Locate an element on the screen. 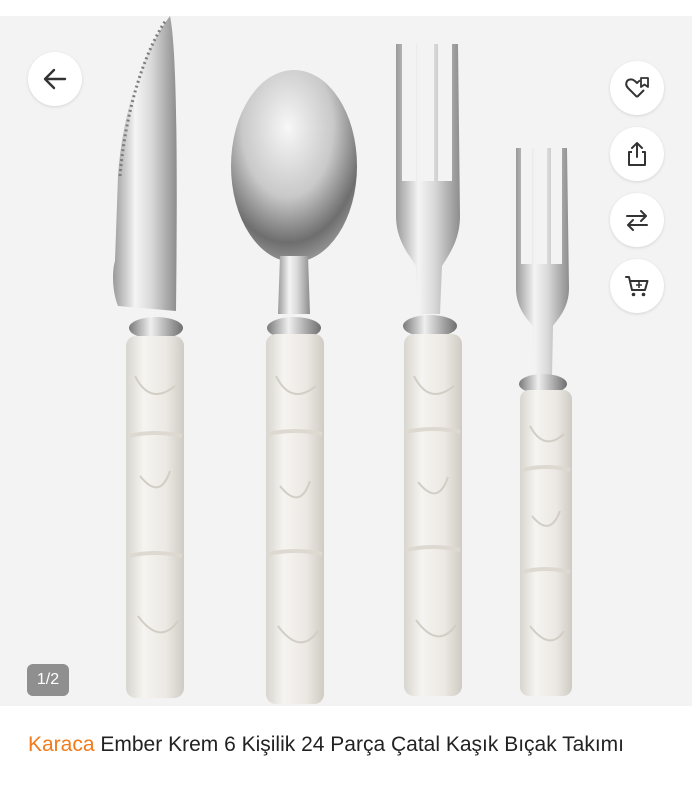 Image resolution: width=692 pixels, height=800 pixels. fork is located at coordinates (429, 370).